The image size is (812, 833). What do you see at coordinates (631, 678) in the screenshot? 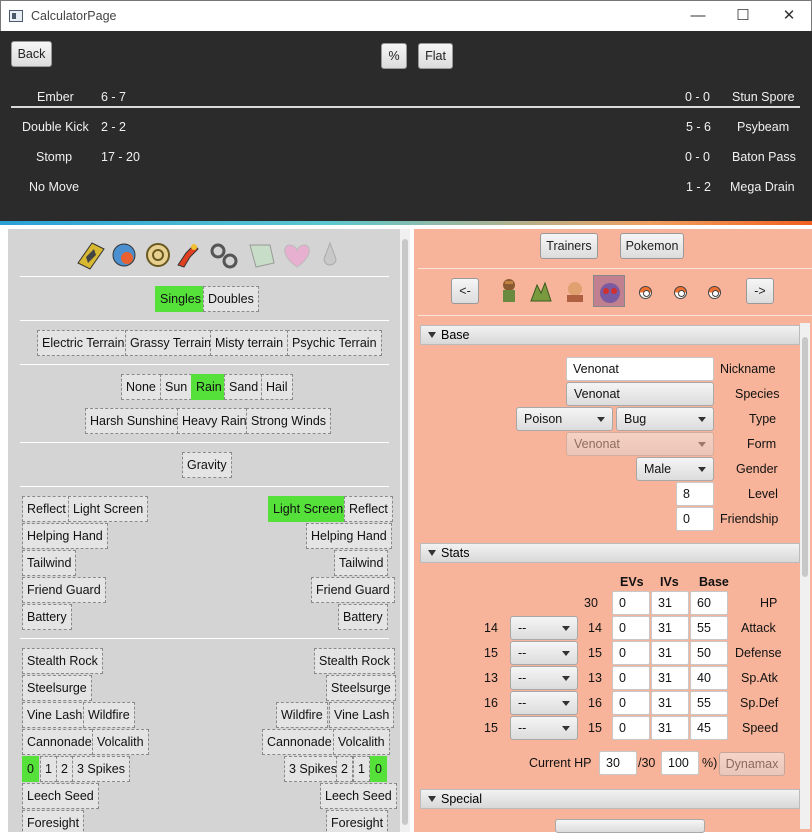
I see `spatk-ev-input: 0` at bounding box center [631, 678].